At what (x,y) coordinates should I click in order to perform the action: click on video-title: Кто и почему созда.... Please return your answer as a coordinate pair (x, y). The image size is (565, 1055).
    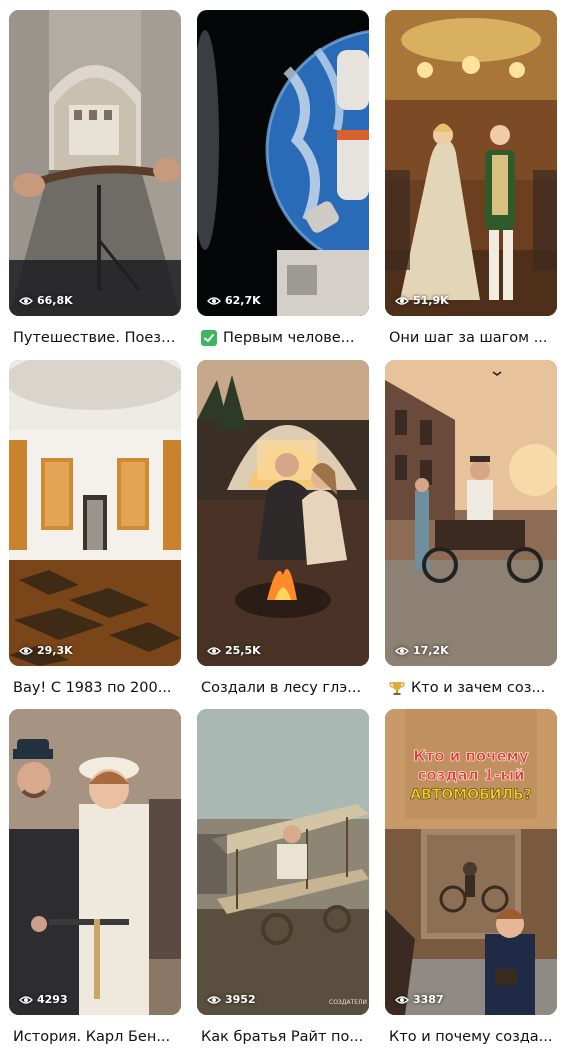
    Looking at the image, I should click on (471, 1037).